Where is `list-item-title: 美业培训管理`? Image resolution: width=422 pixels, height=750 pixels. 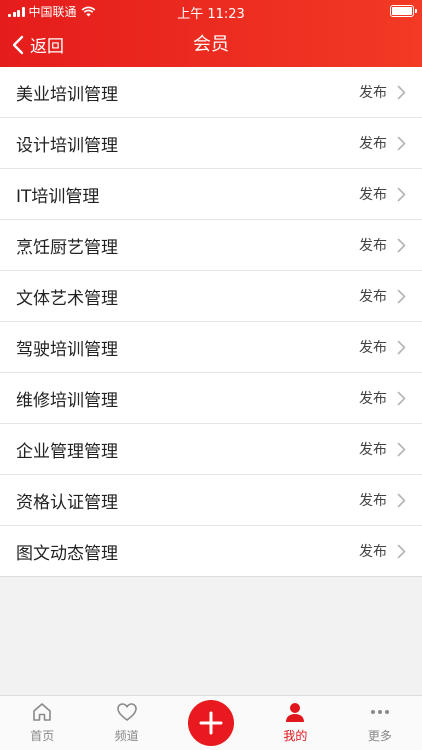 list-item-title: 美业培训管理 is located at coordinates (67, 94).